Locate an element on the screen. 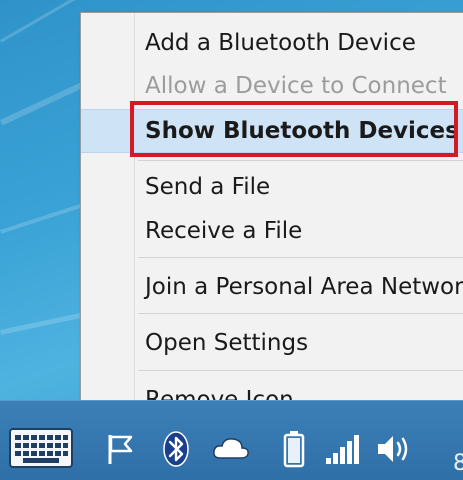 Image resolution: width=463 pixels, height=480 pixels. clock-text: 8 is located at coordinates (458, 463).